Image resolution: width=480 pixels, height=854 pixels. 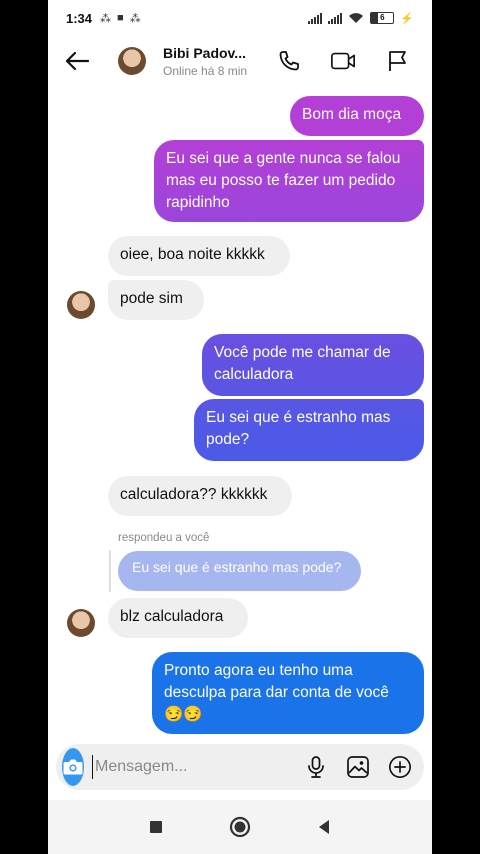 I want to click on message-text: Você pode me chamar de calculadora, so click(x=302, y=363).